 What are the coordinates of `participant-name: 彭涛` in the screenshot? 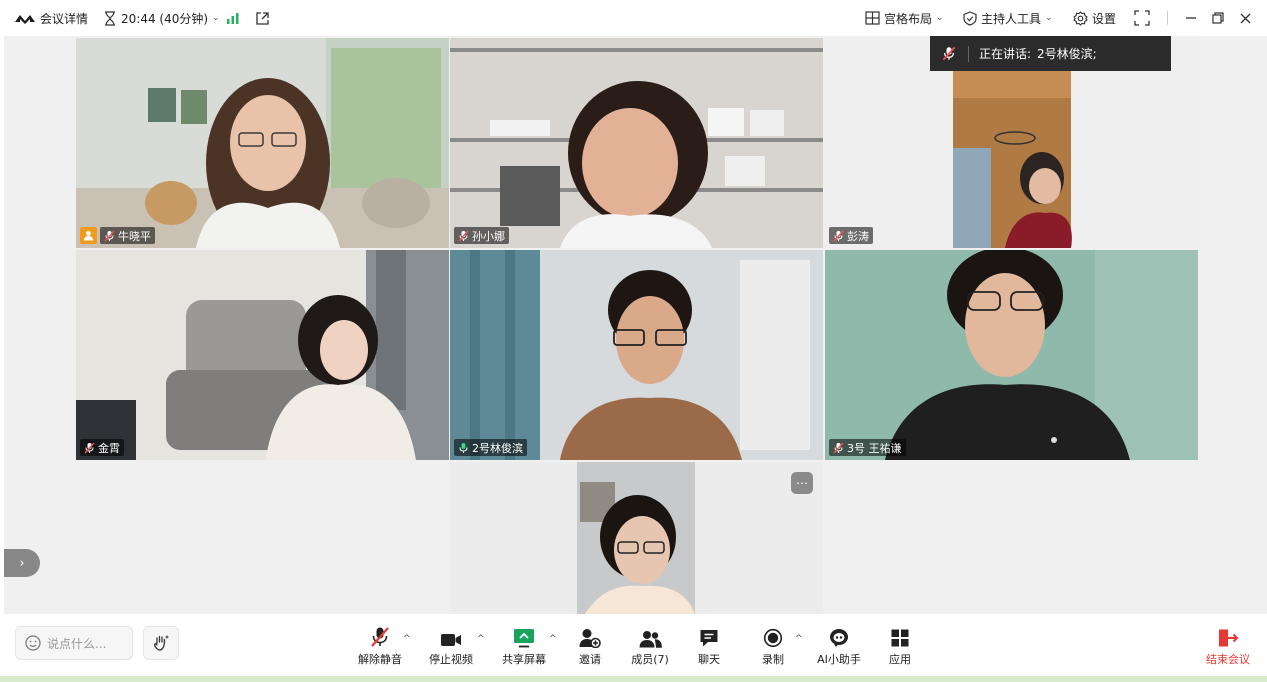 It's located at (858, 236).